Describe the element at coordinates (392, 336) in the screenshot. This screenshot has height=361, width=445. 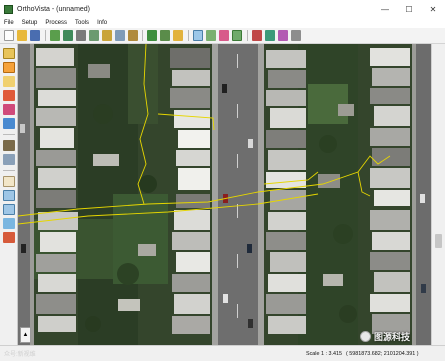
I see `watermark-text: 图源科技` at that location.